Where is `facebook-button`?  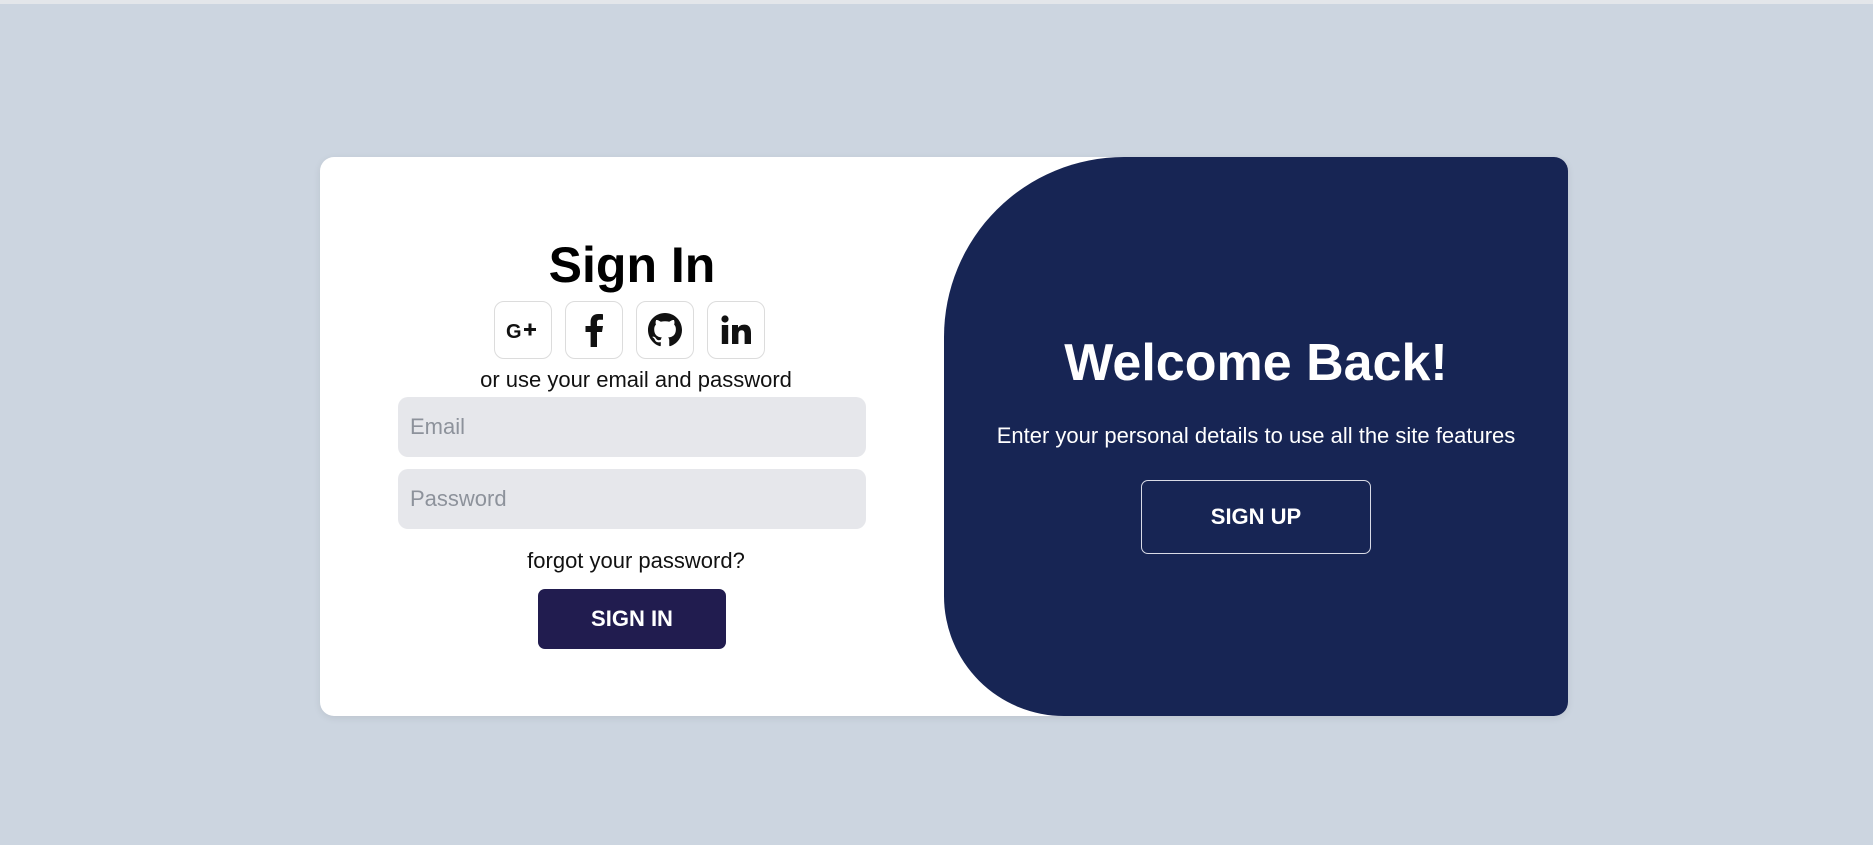
facebook-button is located at coordinates (594, 330).